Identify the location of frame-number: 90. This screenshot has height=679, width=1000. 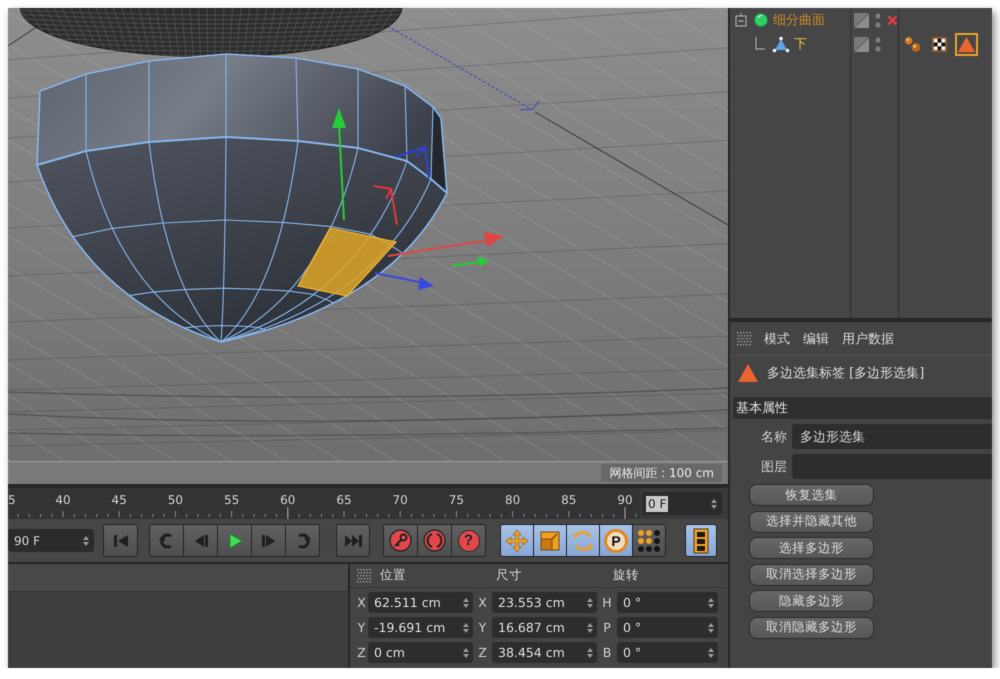
(625, 500).